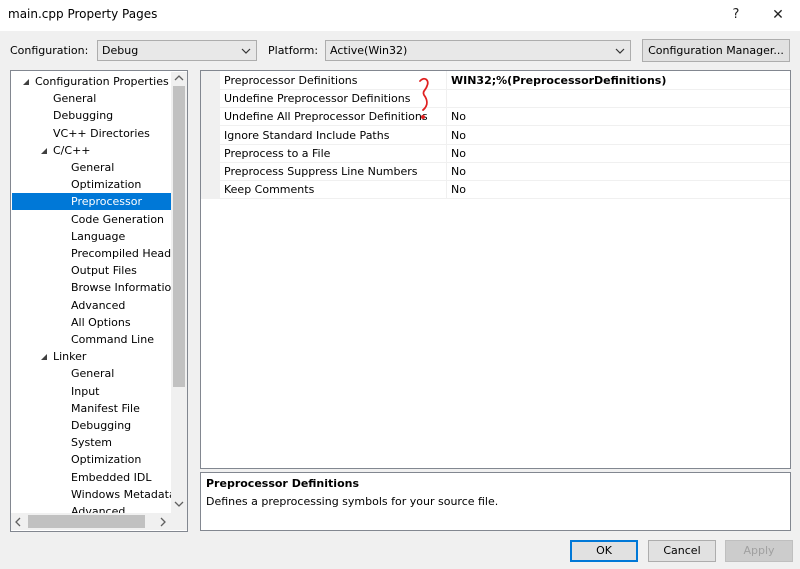 The image size is (800, 569). What do you see at coordinates (317, 98) in the screenshot?
I see `property-name: Undefine Preprocessor Definitions` at bounding box center [317, 98].